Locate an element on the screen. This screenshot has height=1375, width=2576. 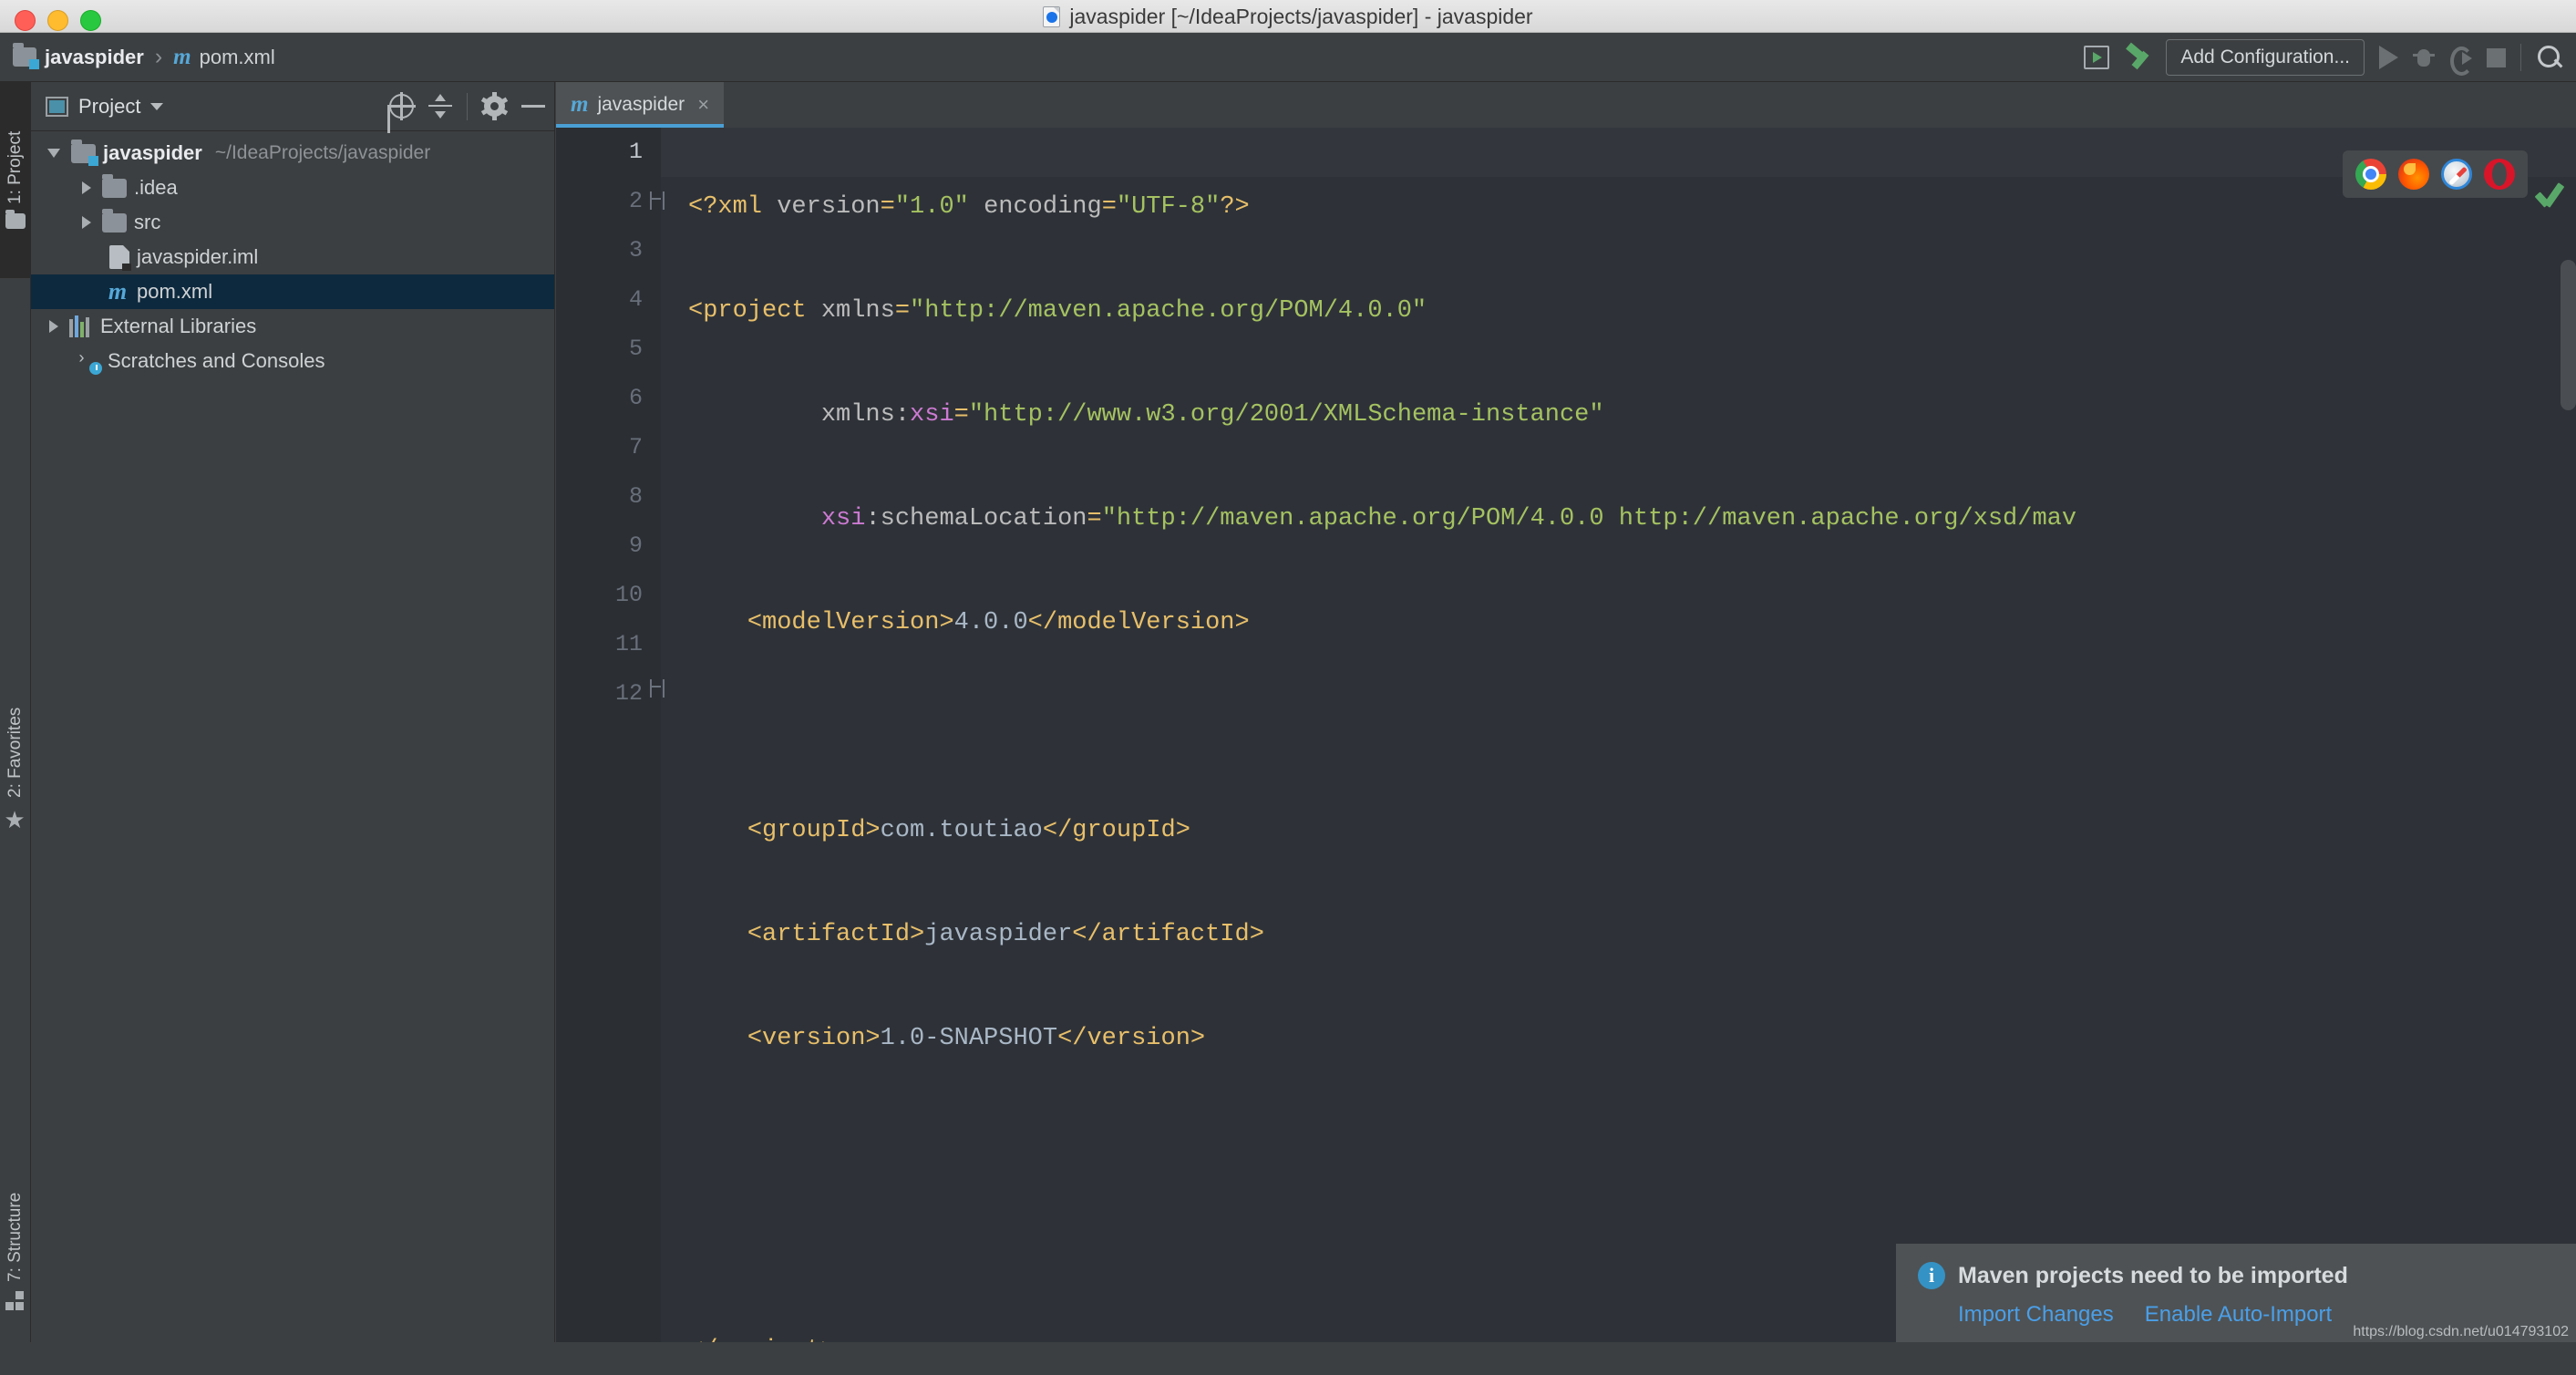
safari-icon is located at coordinates (2456, 175).